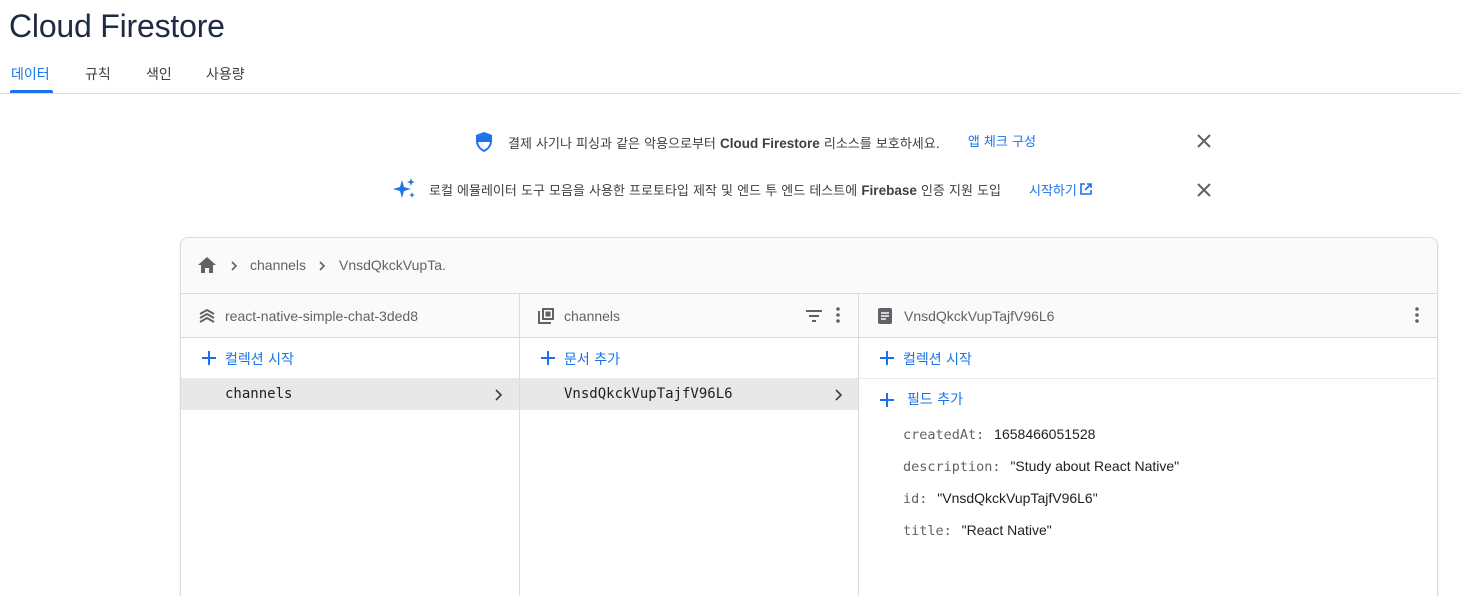  Describe the element at coordinates (117, 26) in the screenshot. I see `page-title: Cloud Firestore` at that location.